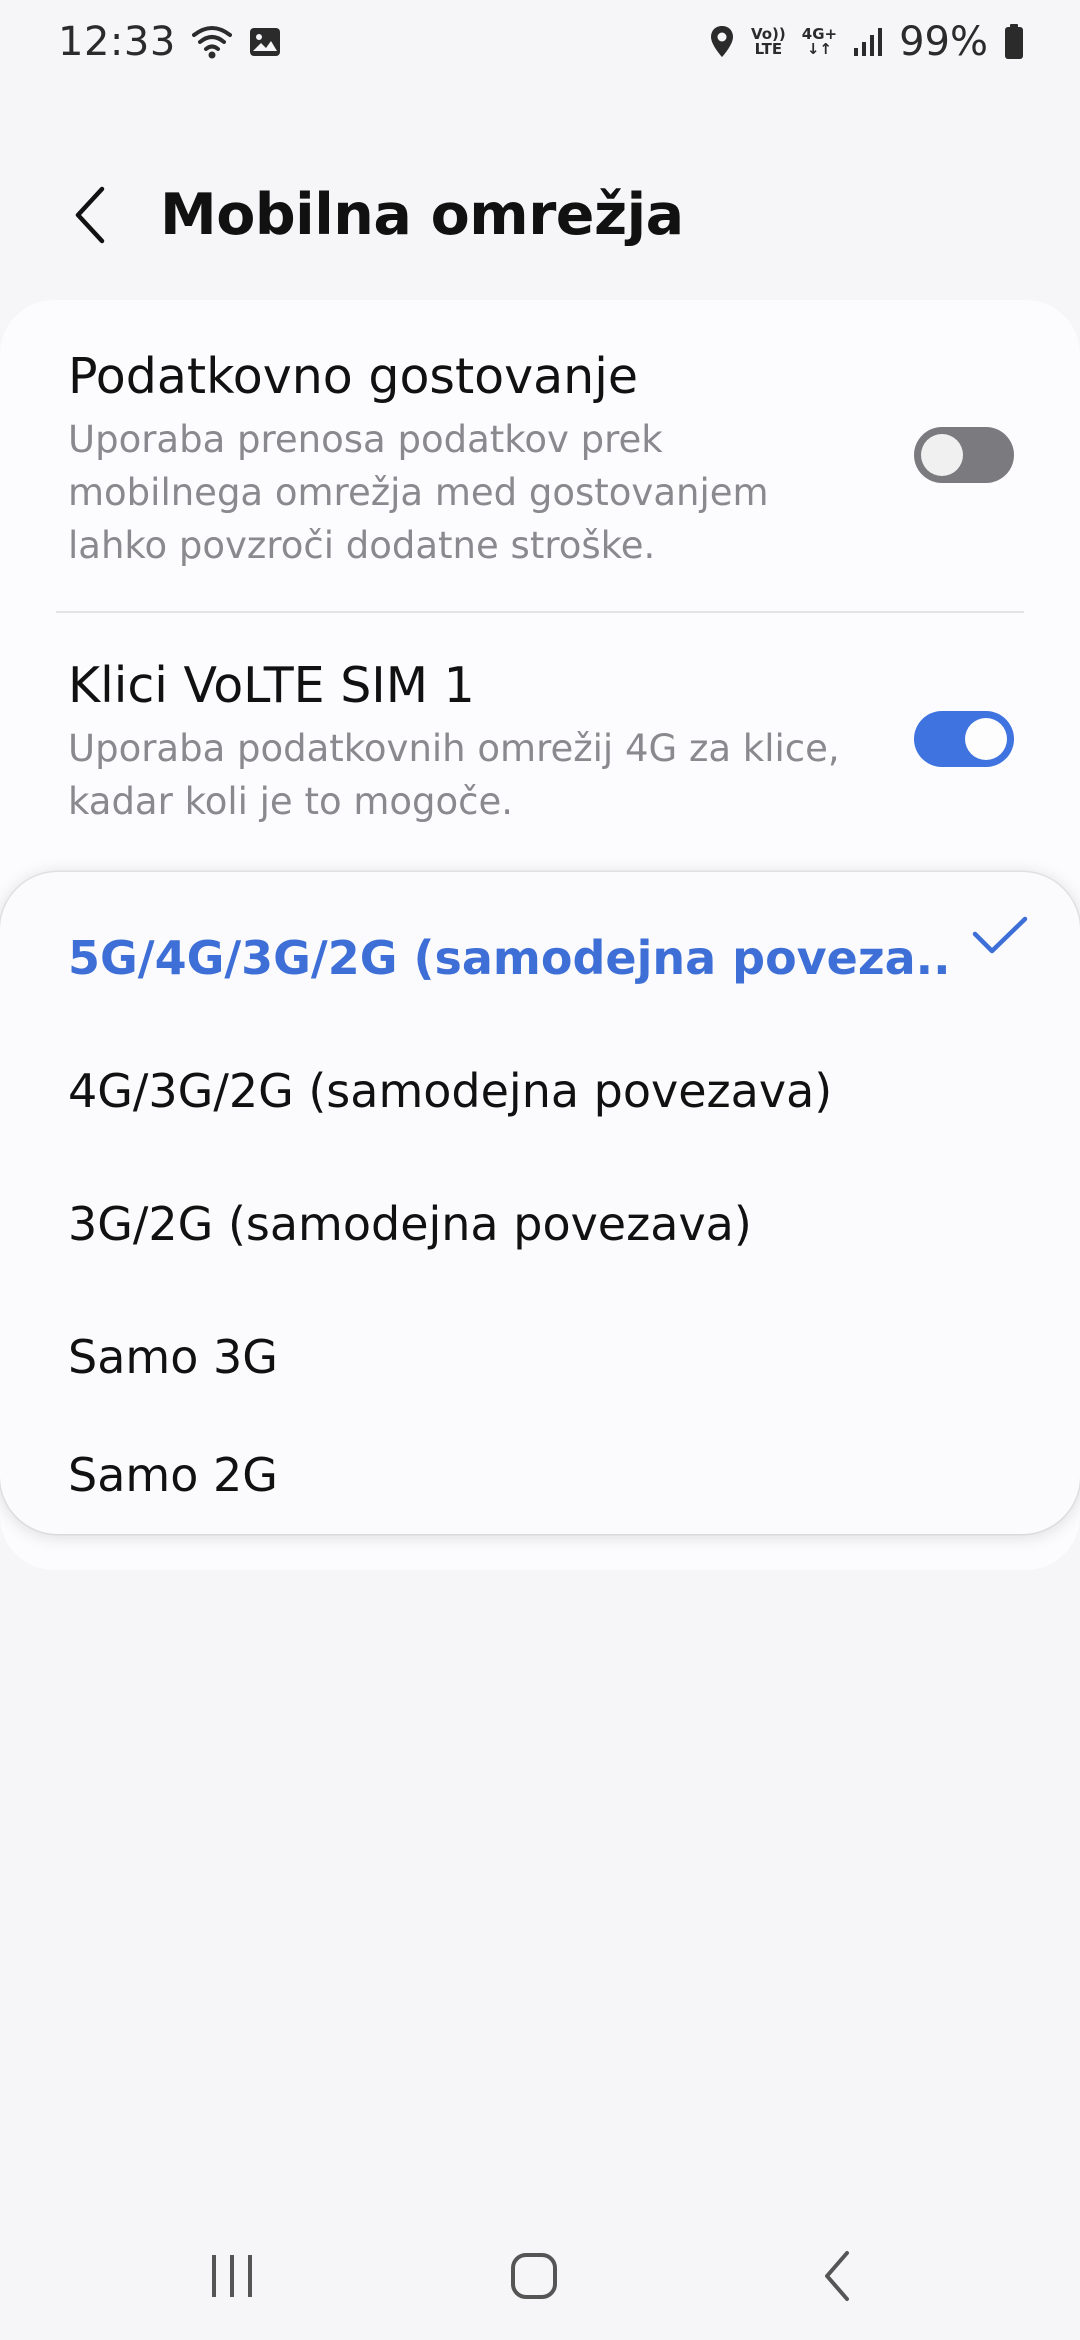  I want to click on home-icon, so click(534, 2276).